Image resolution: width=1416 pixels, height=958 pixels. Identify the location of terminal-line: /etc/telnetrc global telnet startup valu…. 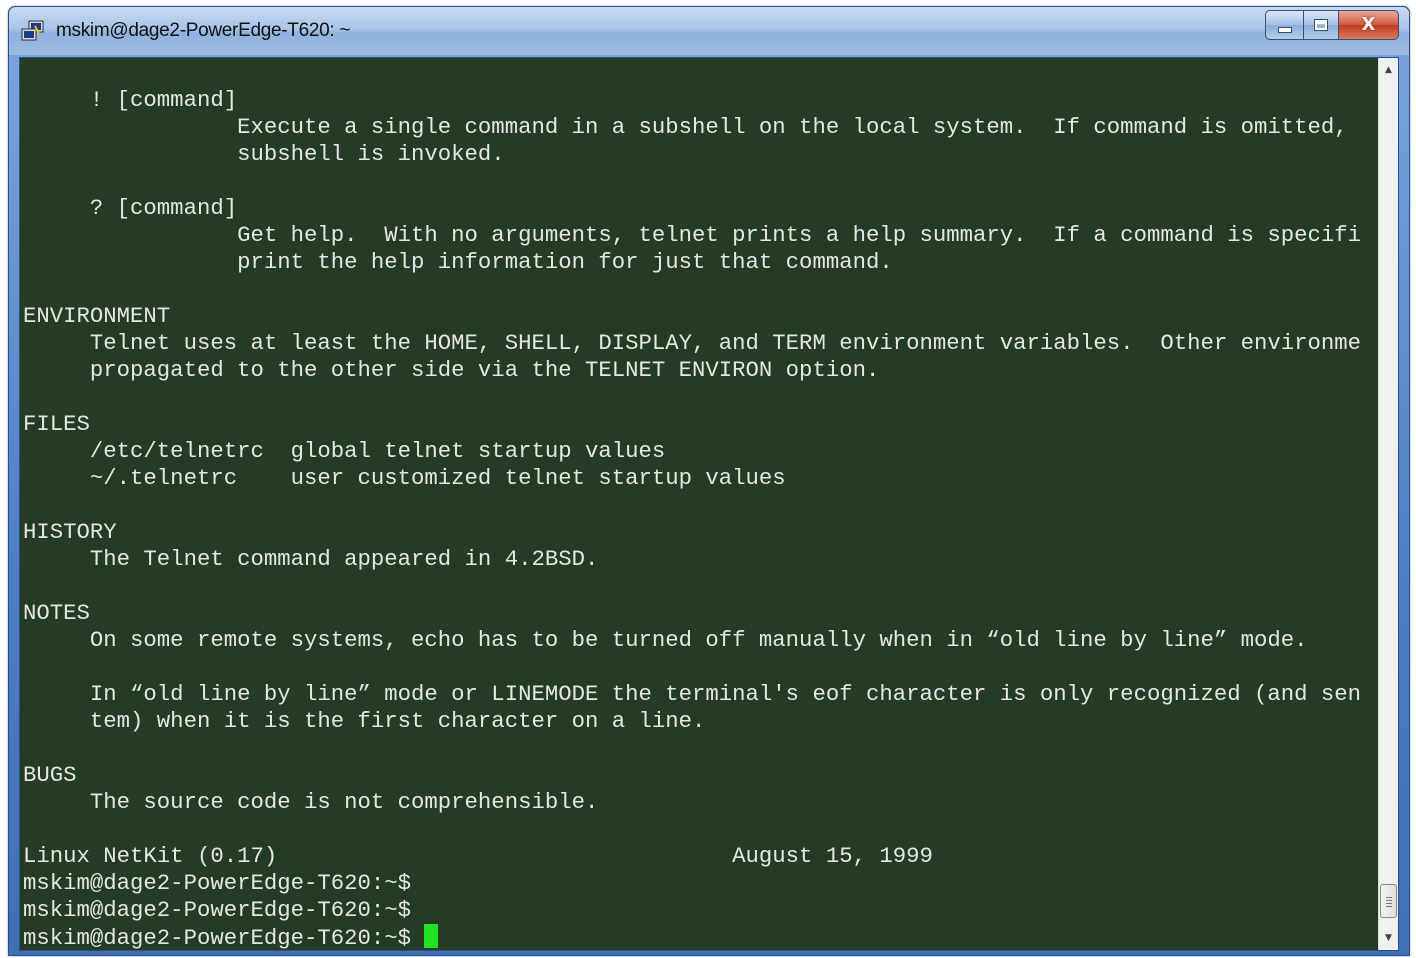
(692, 451).